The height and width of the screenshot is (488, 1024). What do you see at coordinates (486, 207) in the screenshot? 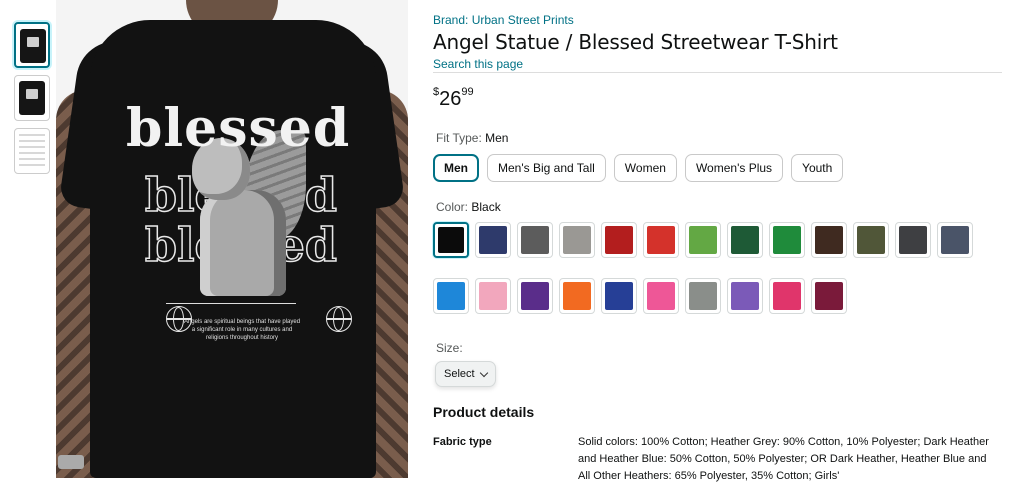
I see `color-selected: Black` at bounding box center [486, 207].